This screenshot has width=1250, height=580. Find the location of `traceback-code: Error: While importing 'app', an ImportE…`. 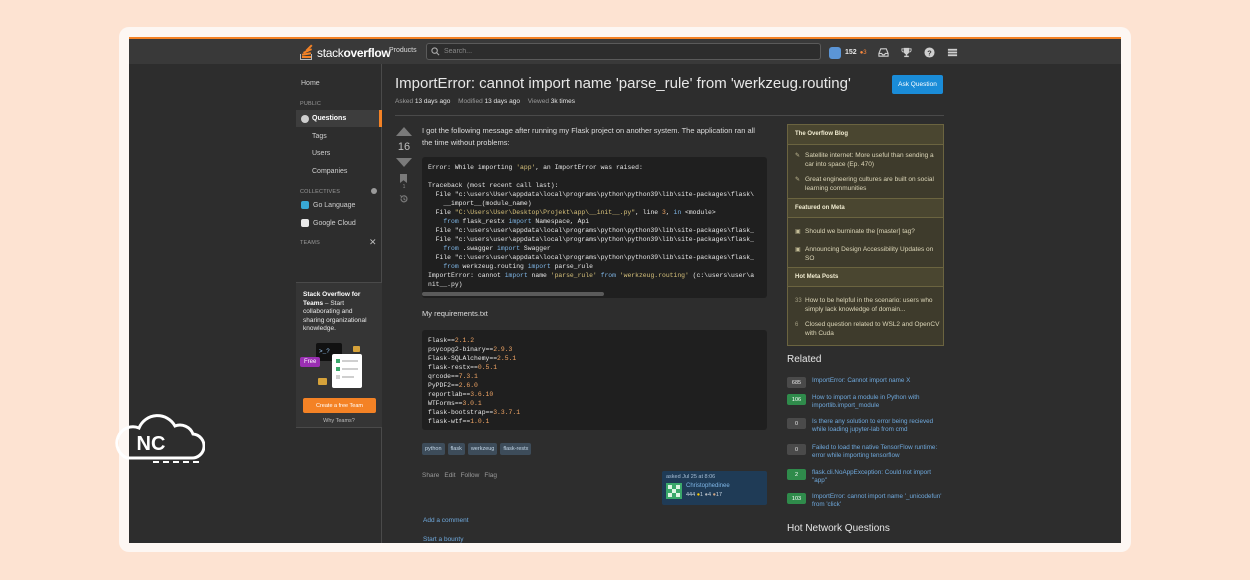

traceback-code: Error: While importing 'app', an ImportE… is located at coordinates (591, 226).